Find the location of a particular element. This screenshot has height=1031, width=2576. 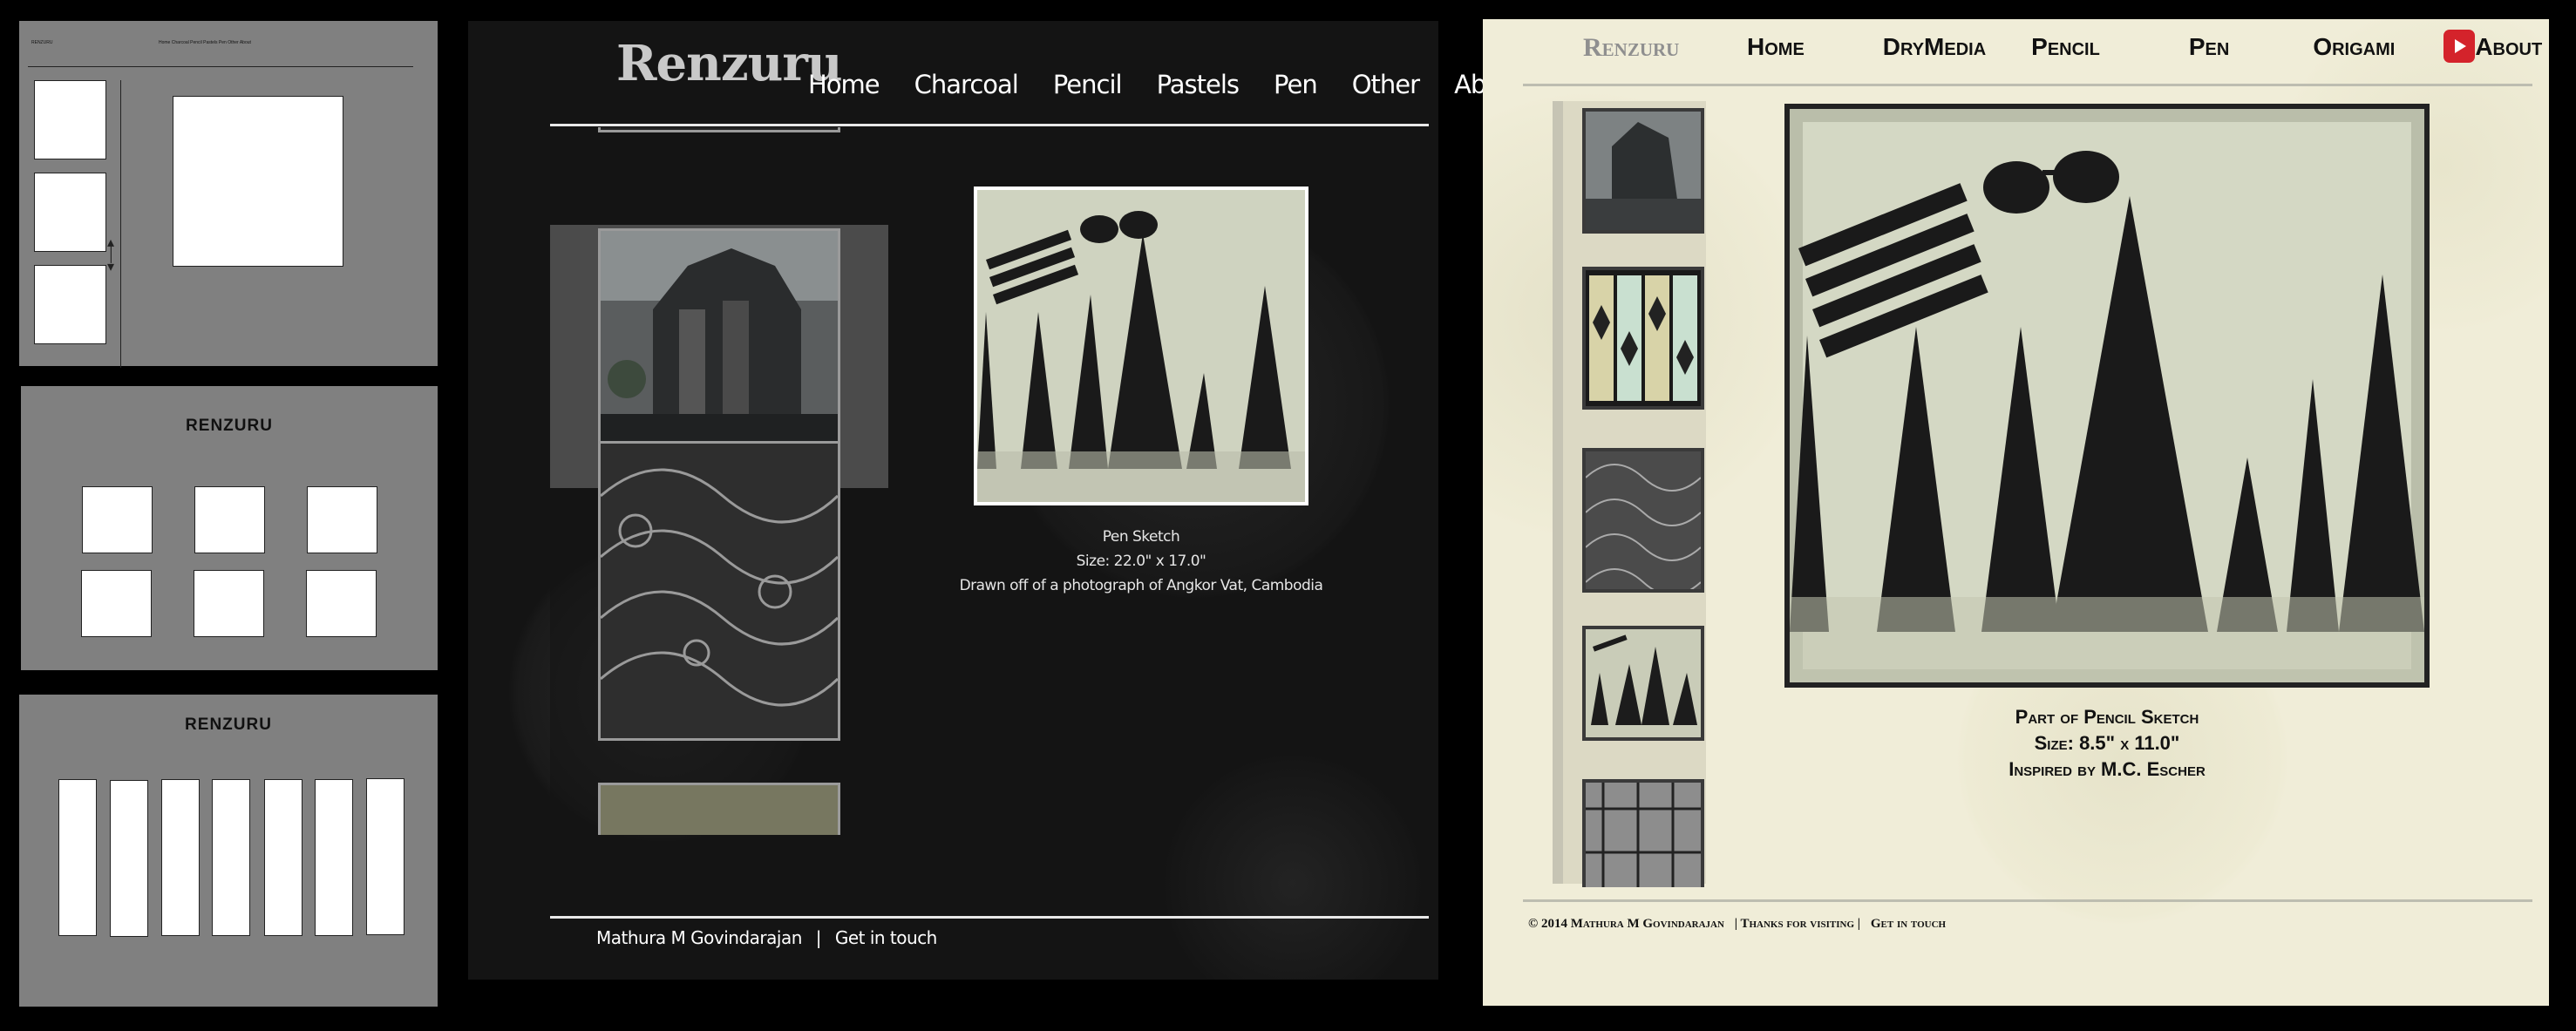

thumbnail-pattern-panels is located at coordinates (1643, 338).